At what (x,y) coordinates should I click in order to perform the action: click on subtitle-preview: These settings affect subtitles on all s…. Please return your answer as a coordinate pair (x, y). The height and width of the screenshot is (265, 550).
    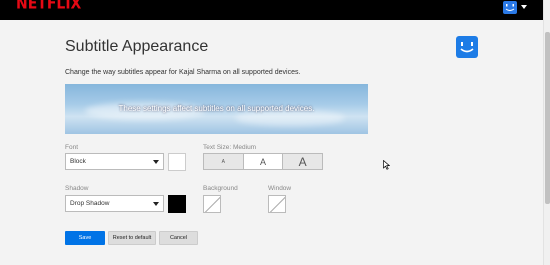
    Looking at the image, I should click on (216, 109).